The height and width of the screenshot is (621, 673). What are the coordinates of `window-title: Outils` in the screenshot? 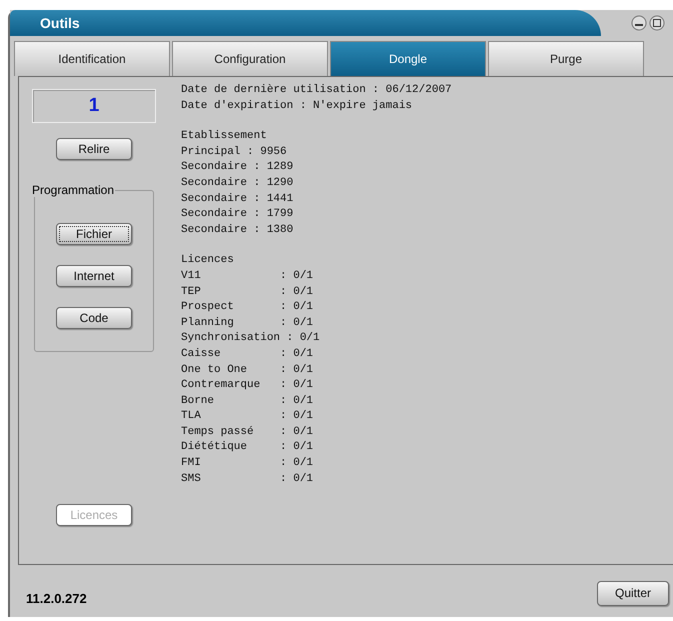 It's located at (60, 23).